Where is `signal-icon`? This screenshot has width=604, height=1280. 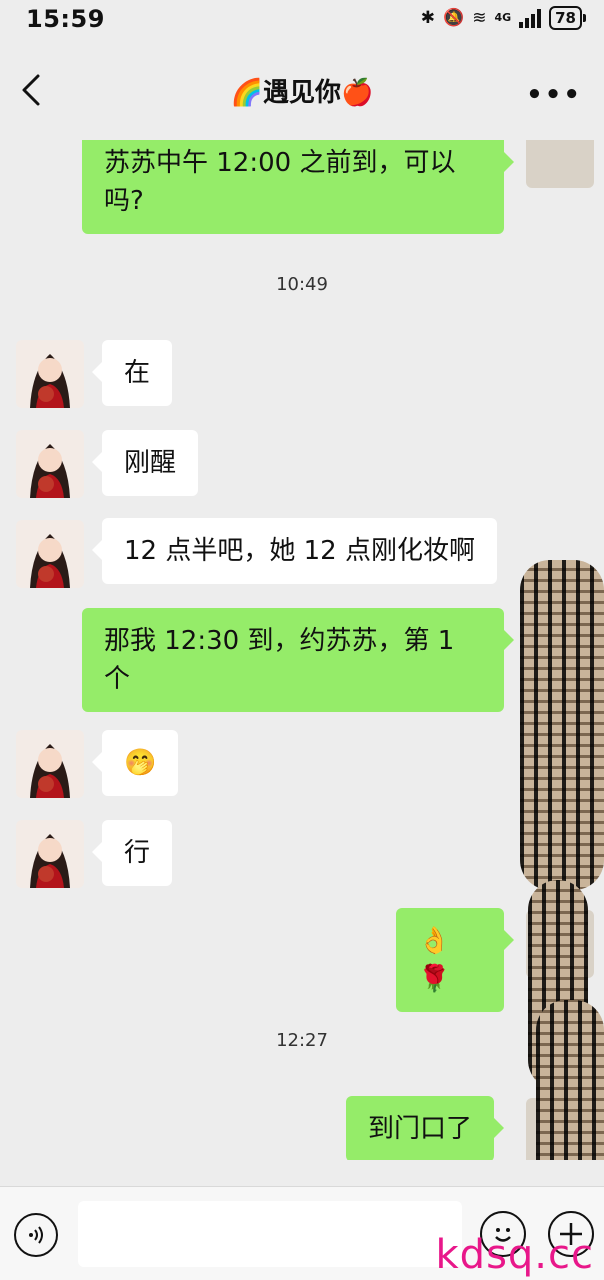
signal-icon is located at coordinates (530, 18).